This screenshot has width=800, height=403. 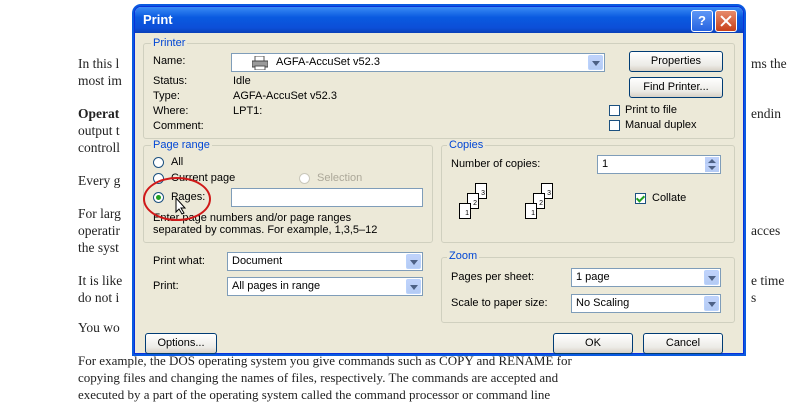 What do you see at coordinates (496, 164) in the screenshot?
I see `number-of-copies-label: Number of copies:` at bounding box center [496, 164].